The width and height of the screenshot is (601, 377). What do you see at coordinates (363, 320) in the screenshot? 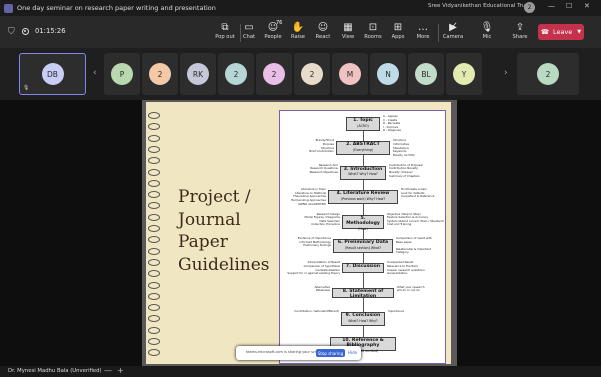
I see `step-subtitle: What? How? Why?` at bounding box center [363, 320].